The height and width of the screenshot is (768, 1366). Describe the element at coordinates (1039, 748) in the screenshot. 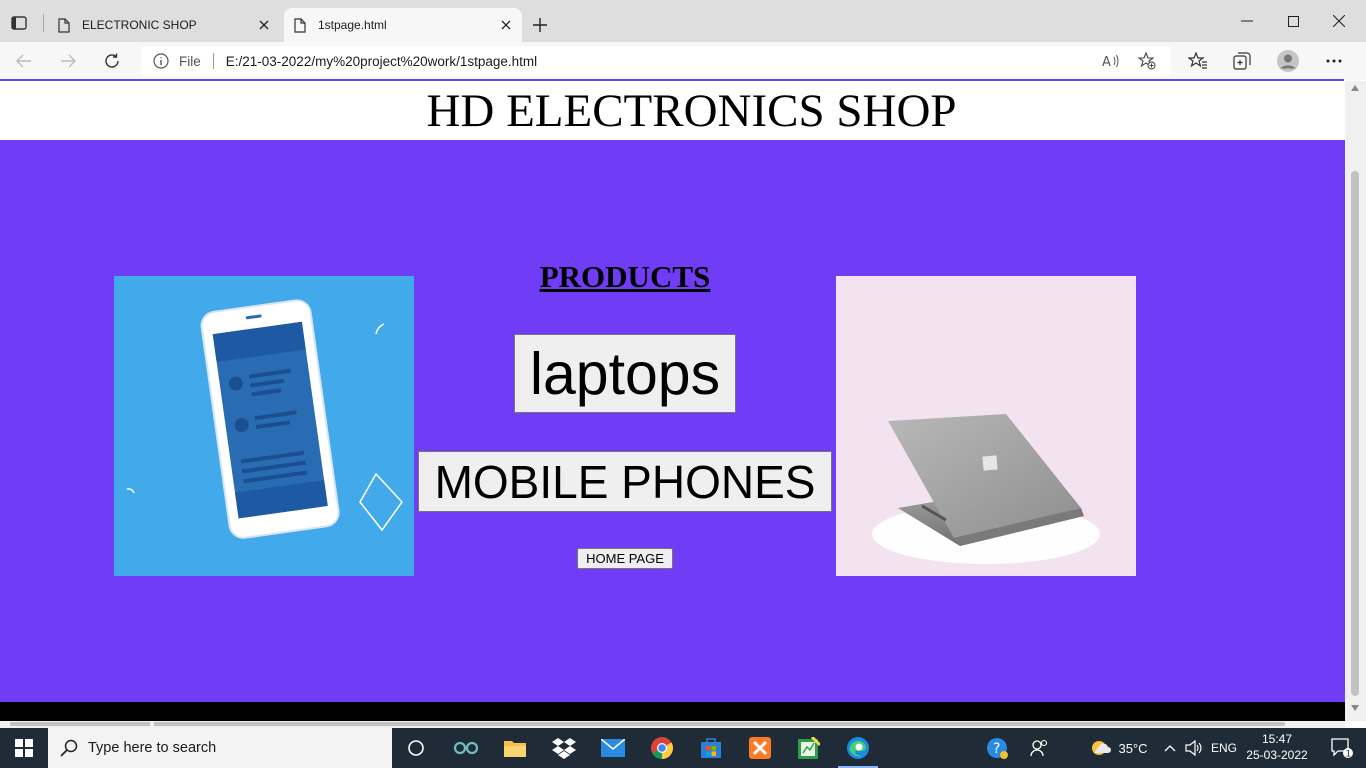

I see `people-icon` at that location.